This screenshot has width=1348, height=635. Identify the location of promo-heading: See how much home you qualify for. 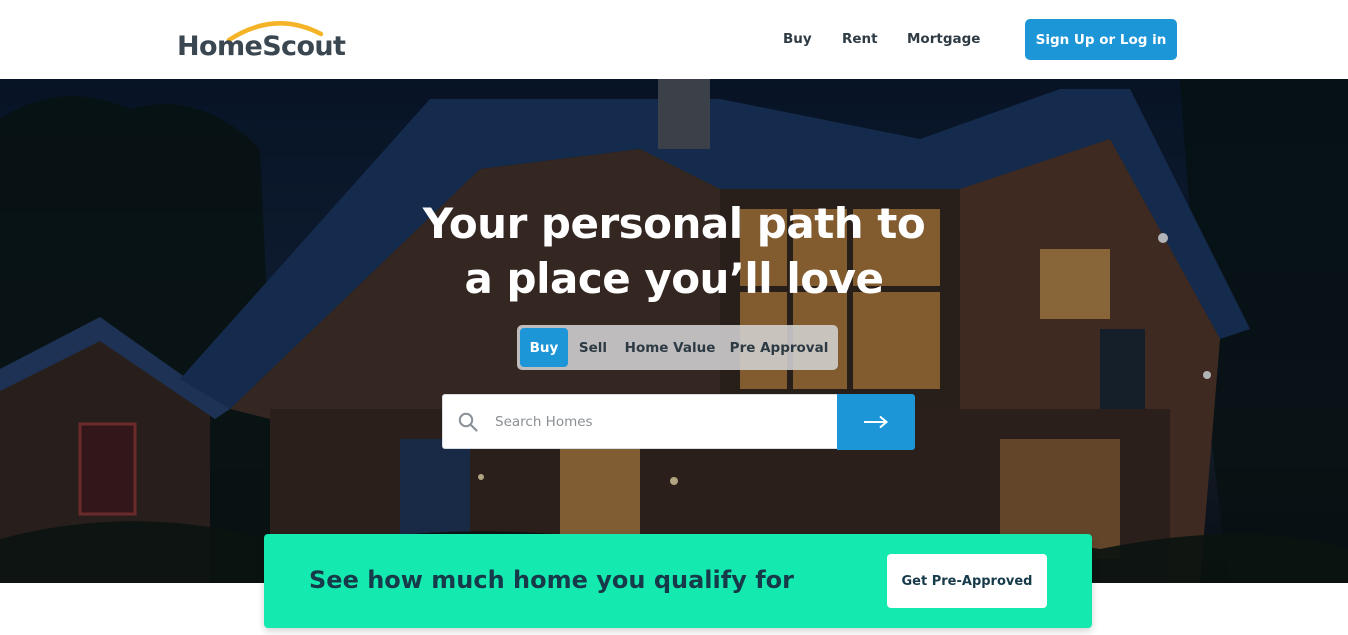
(551, 580).